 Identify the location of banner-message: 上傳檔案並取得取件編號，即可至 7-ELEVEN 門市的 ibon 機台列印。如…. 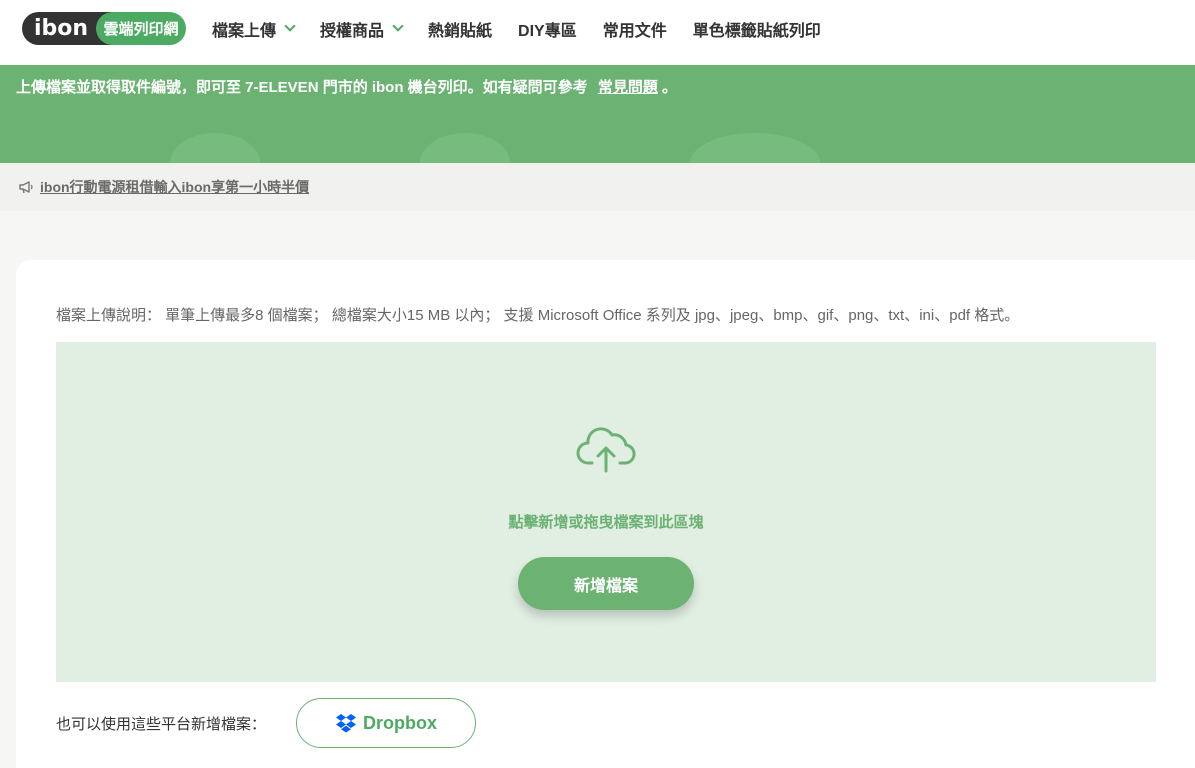
(302, 87).